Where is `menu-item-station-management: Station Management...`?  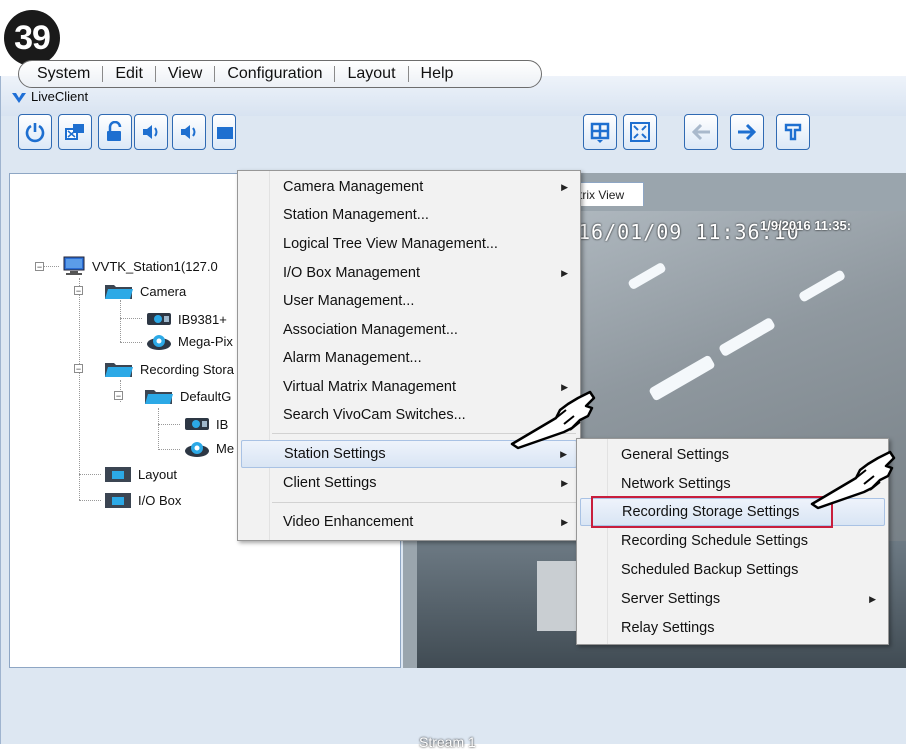 menu-item-station-management: Station Management... is located at coordinates (409, 215).